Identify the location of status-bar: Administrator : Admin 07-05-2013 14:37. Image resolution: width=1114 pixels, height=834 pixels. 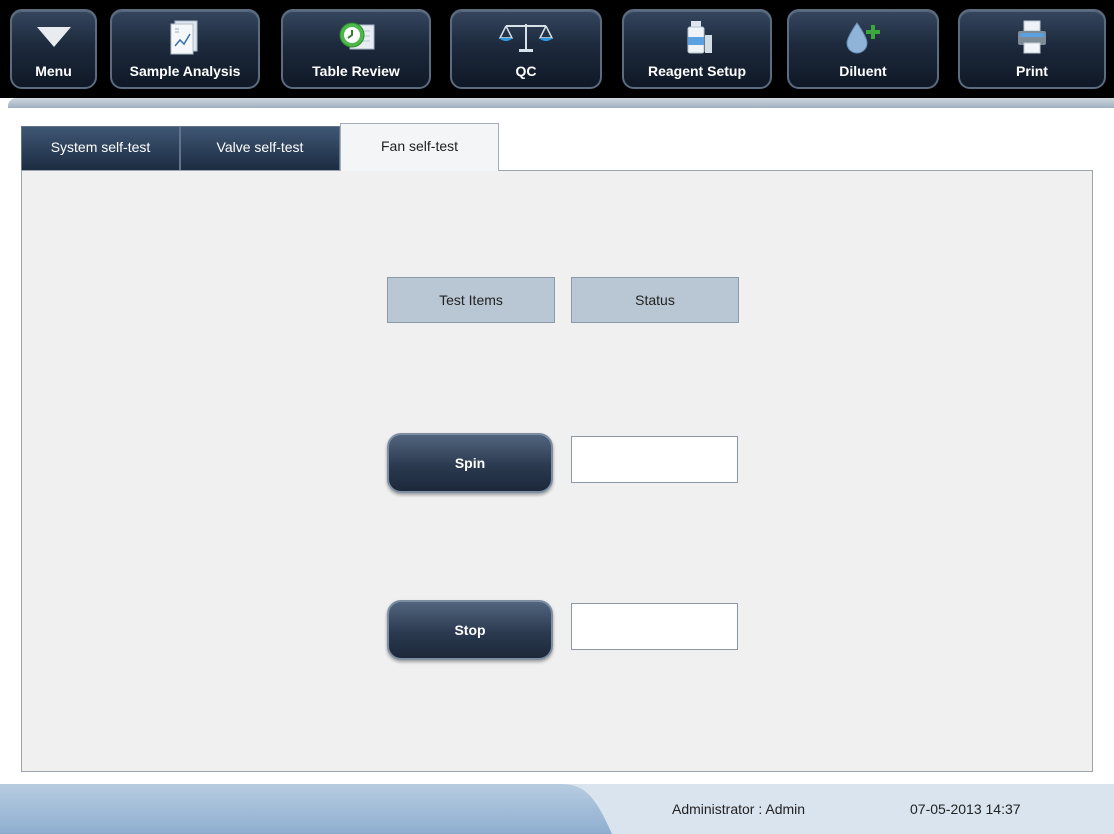
(557, 809).